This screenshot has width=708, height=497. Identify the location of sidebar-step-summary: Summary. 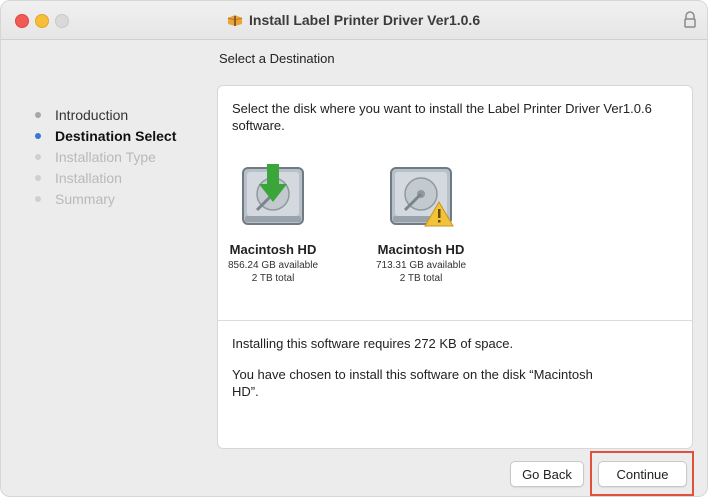
(105, 199).